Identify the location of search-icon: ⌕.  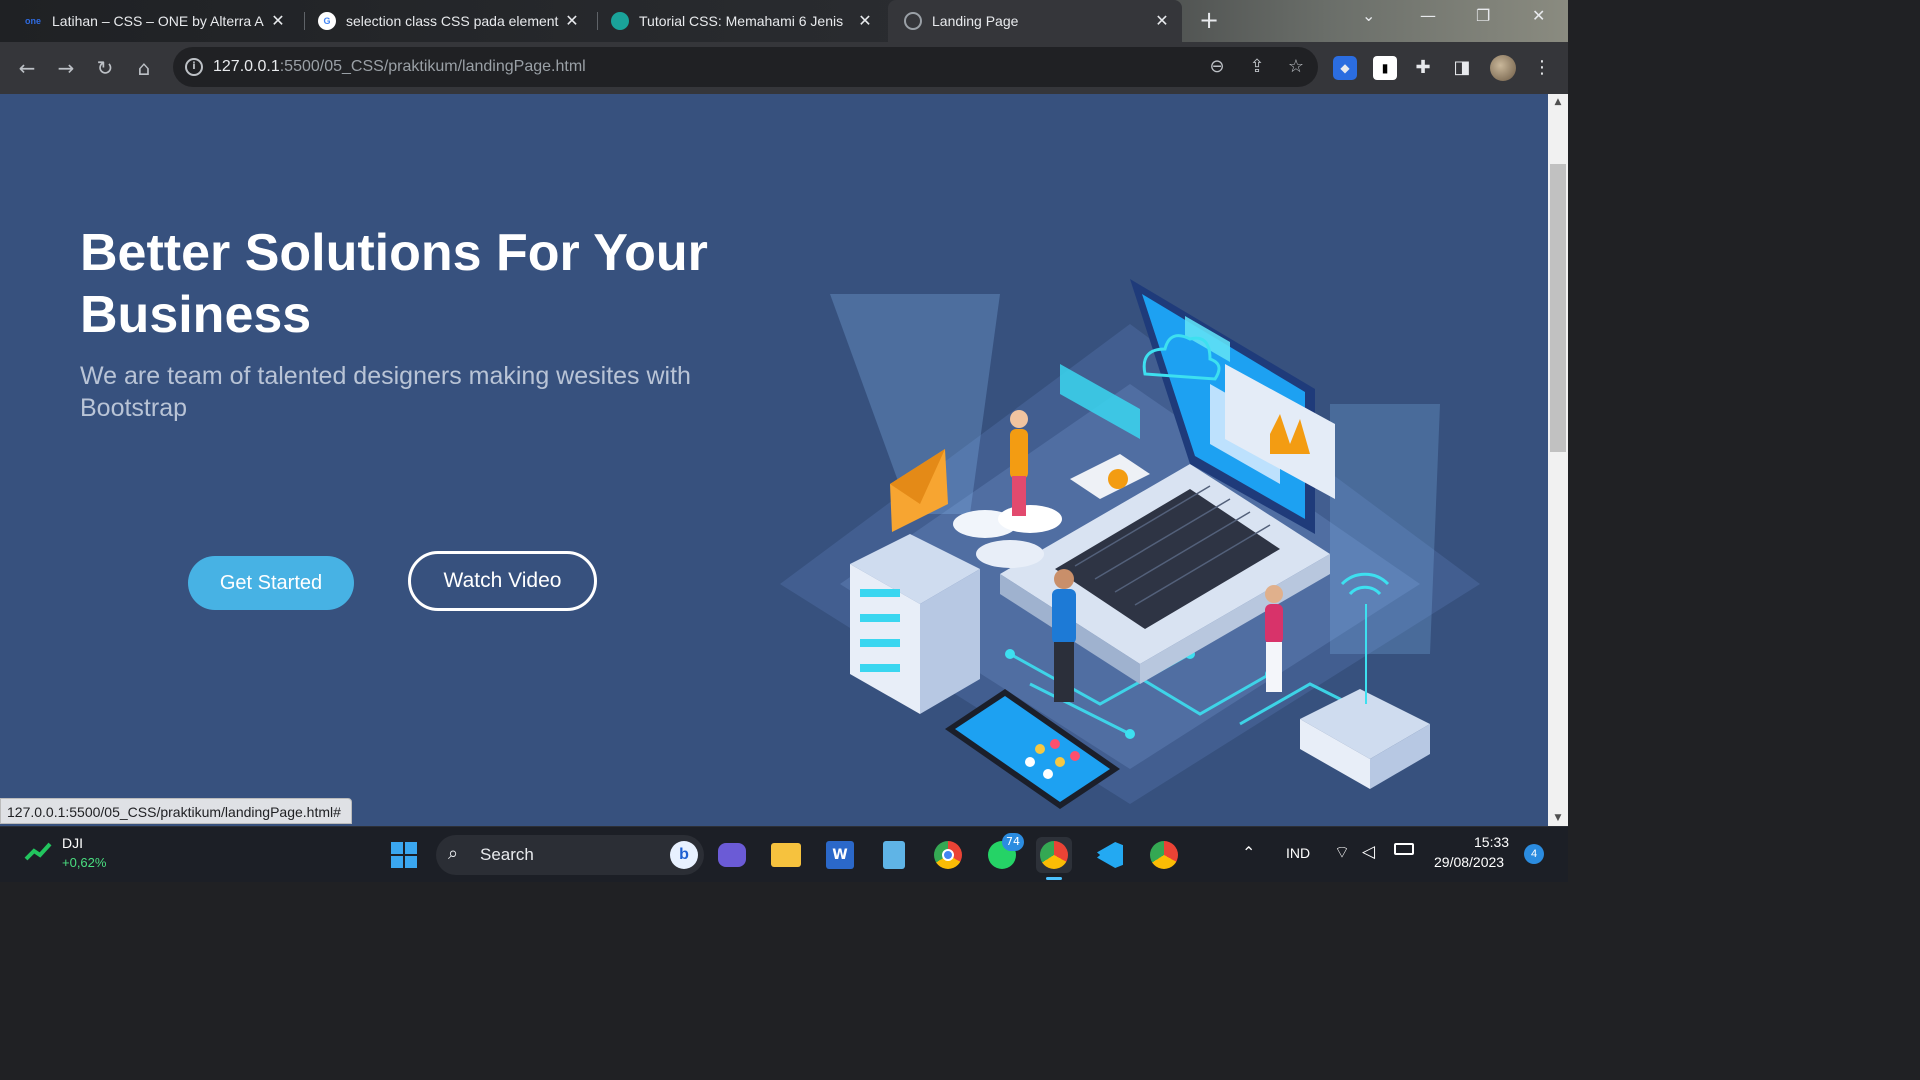
(453, 853).